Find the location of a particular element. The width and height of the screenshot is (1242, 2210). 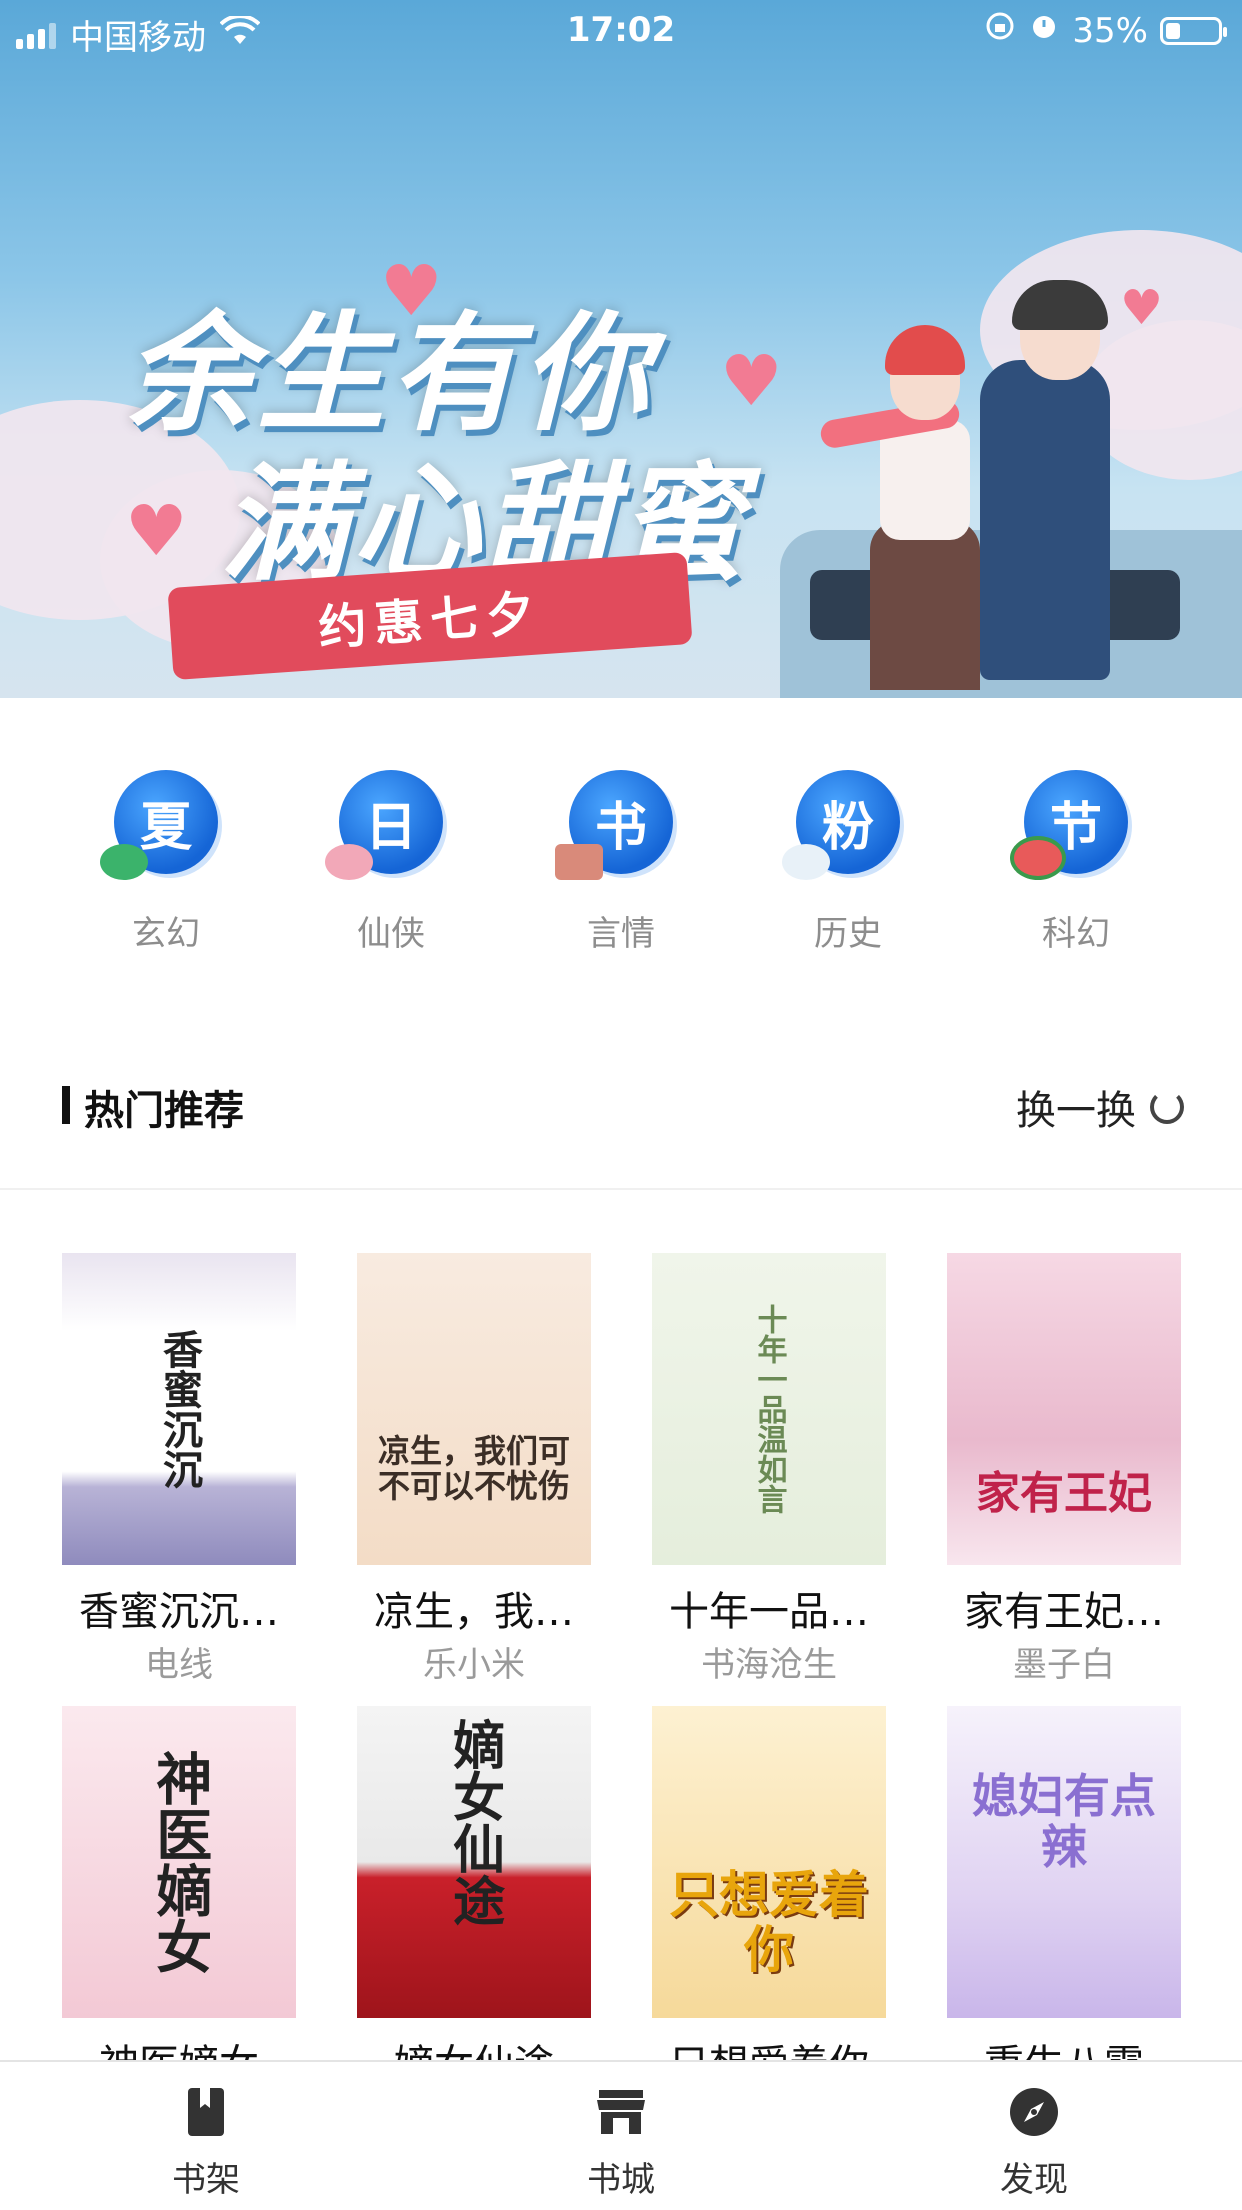

book-card: 神医嫡女 神医嫡女 is located at coordinates (179, 1898).